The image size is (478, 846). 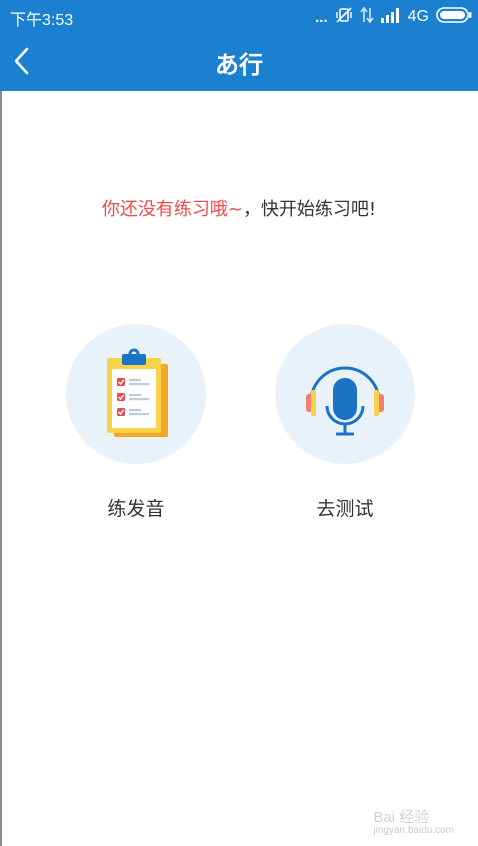 I want to click on practice-pronunciation-button: 练发音, so click(x=136, y=422).